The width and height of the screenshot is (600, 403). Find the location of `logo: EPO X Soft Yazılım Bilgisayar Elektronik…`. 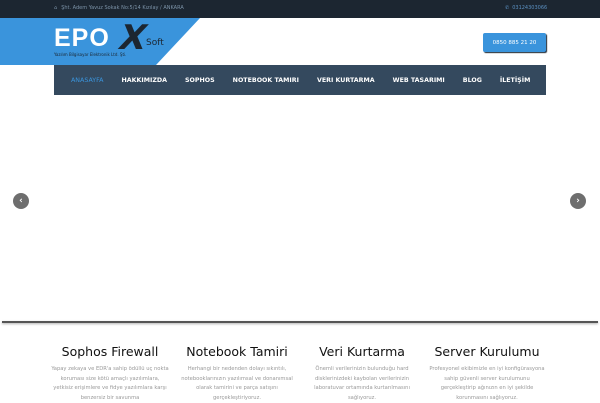

logo: EPO X Soft Yazılım Bilgisayar Elektronik… is located at coordinates (109, 38).